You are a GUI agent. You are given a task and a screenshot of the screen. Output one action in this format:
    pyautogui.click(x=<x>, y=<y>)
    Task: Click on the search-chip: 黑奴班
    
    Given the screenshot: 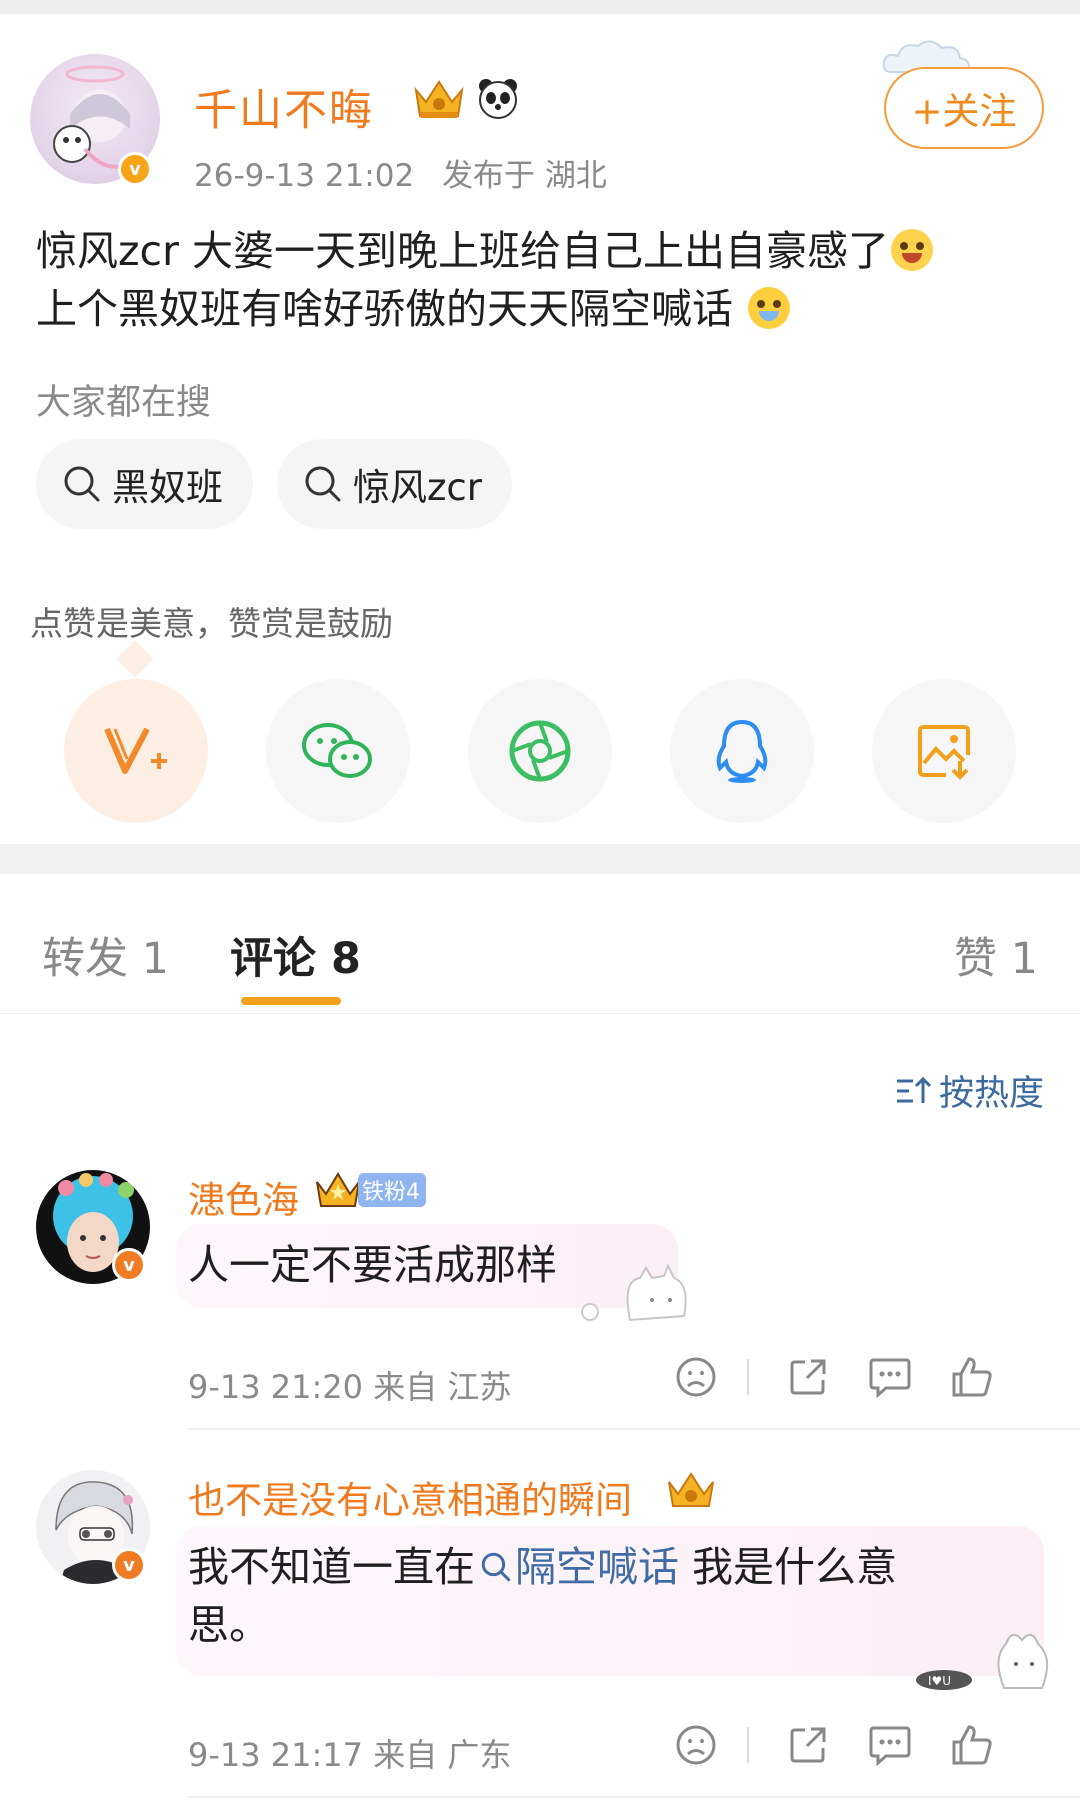 What is the action you would take?
    pyautogui.click(x=144, y=484)
    